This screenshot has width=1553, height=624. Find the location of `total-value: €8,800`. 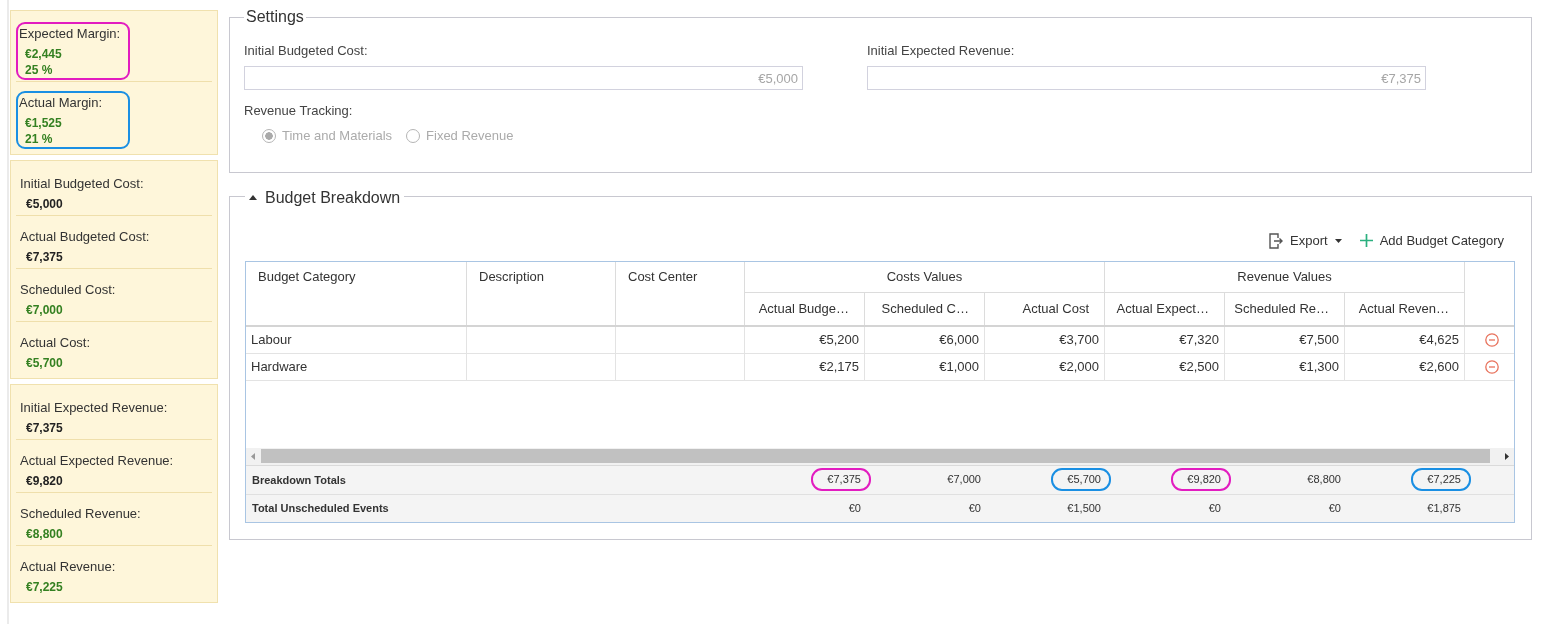

total-value: €8,800 is located at coordinates (1324, 479).